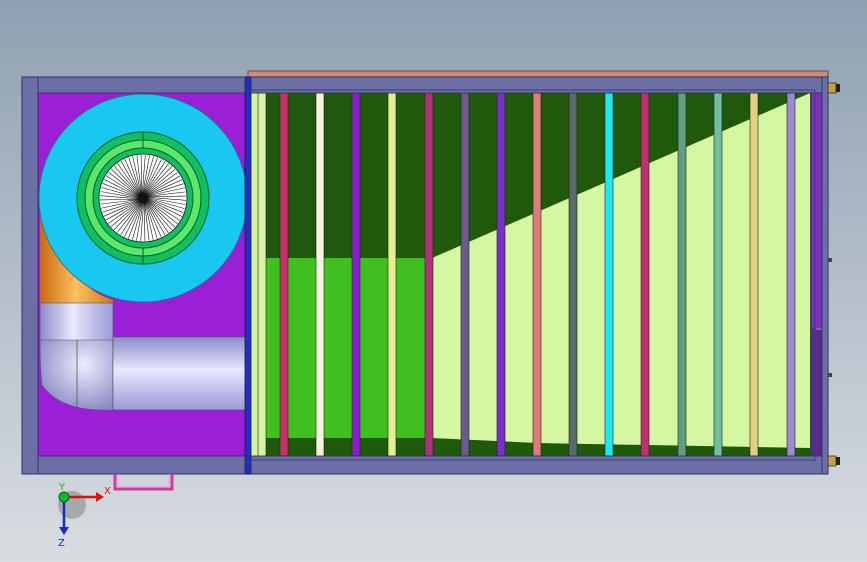 The width and height of the screenshot is (867, 562). What do you see at coordinates (248, 275) in the screenshot?
I see `section-divider` at bounding box center [248, 275].